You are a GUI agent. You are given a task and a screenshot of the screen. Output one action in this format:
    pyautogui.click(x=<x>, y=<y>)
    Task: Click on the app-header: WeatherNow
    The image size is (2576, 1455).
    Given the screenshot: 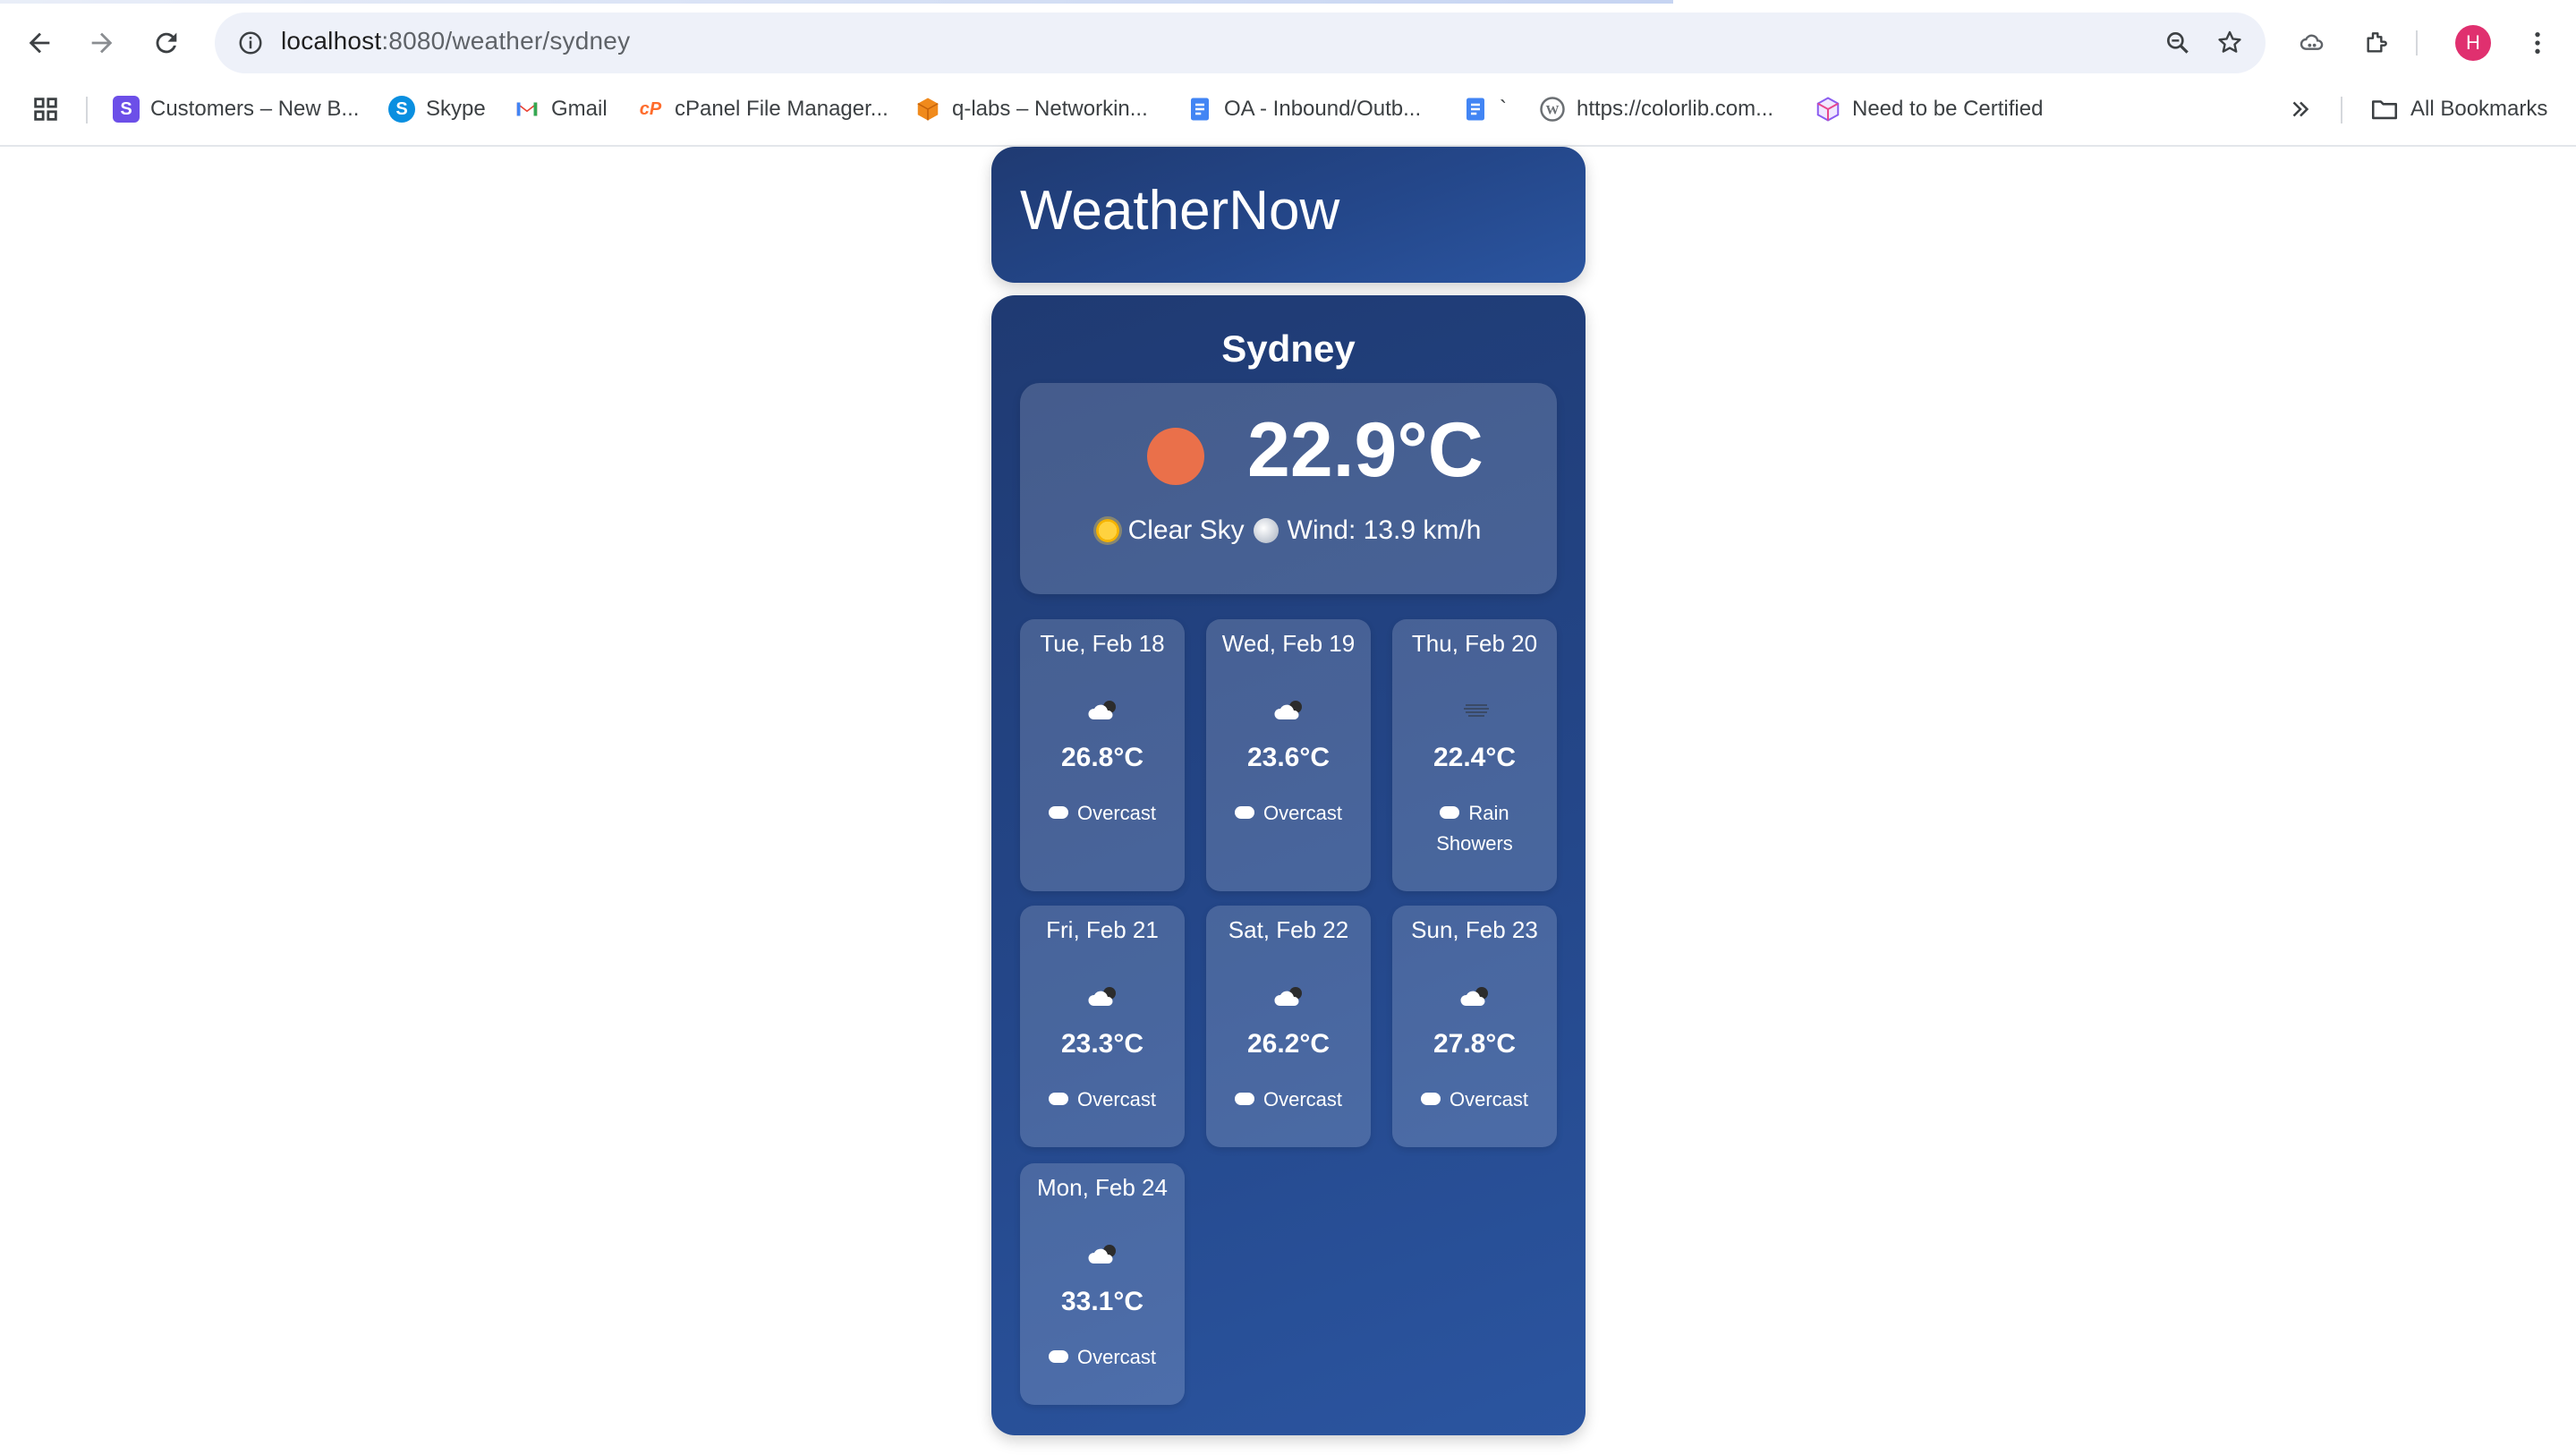 What is the action you would take?
    pyautogui.click(x=1288, y=215)
    